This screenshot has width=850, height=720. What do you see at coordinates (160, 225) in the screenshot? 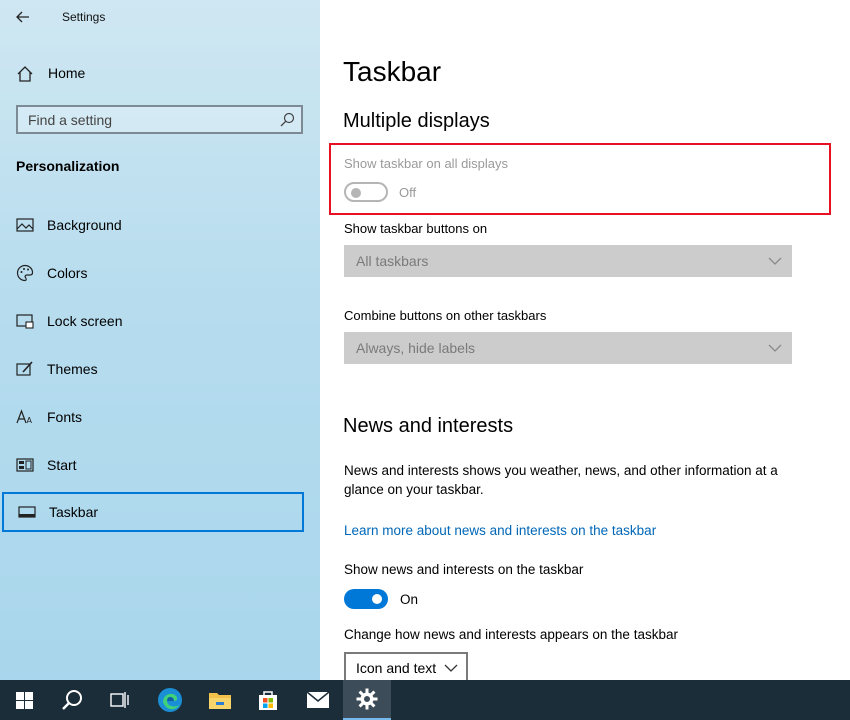
I see `sidebar-item-background: Background` at bounding box center [160, 225].